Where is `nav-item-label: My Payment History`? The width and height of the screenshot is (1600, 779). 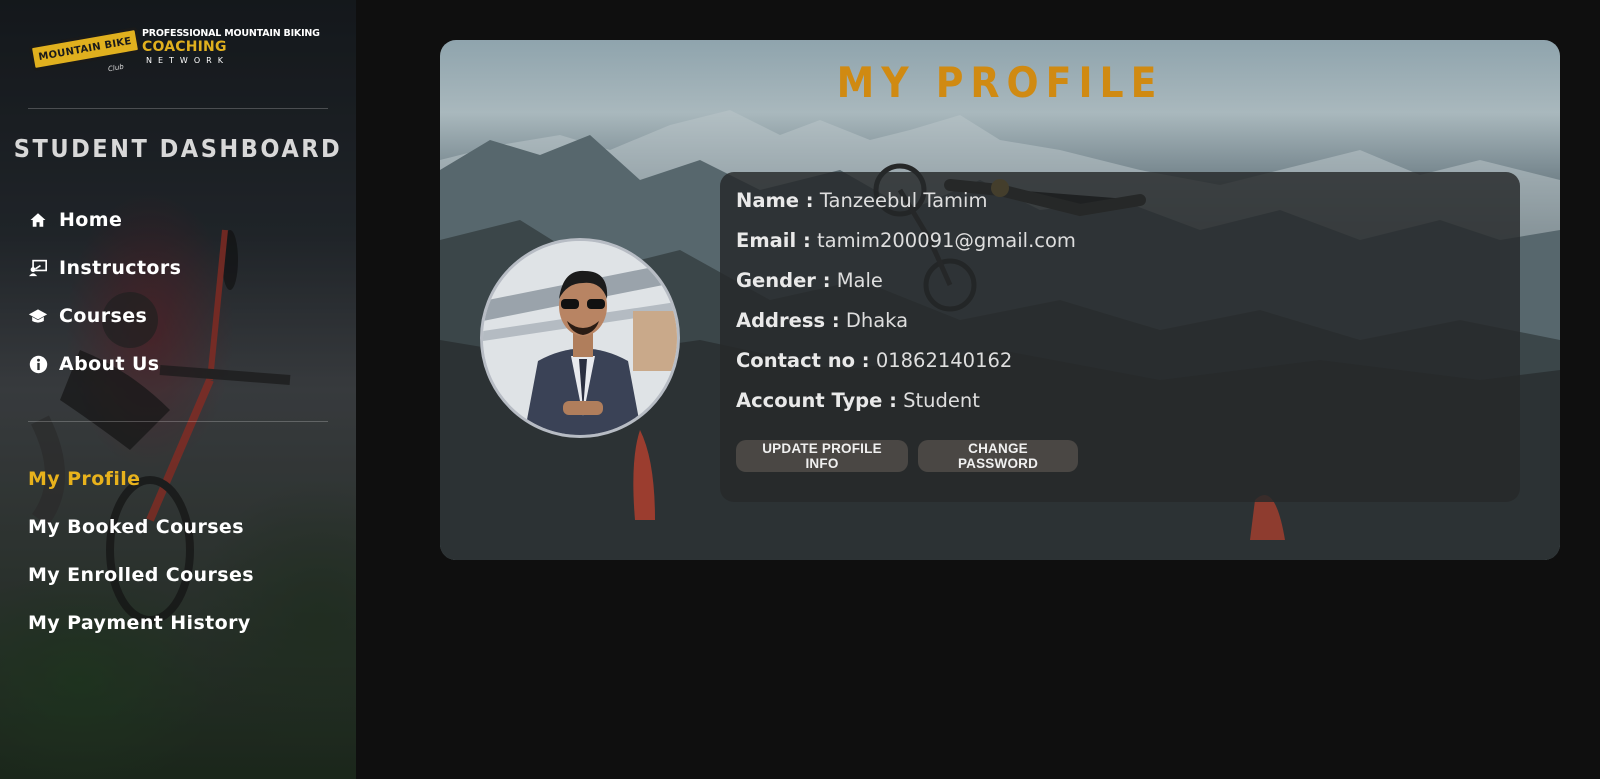 nav-item-label: My Payment History is located at coordinates (139, 623).